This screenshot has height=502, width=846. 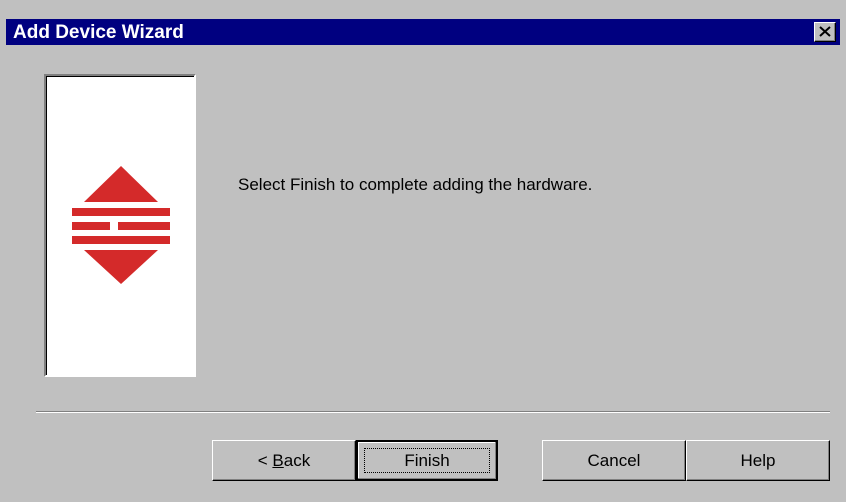 I want to click on back-button: < Back, so click(x=284, y=460).